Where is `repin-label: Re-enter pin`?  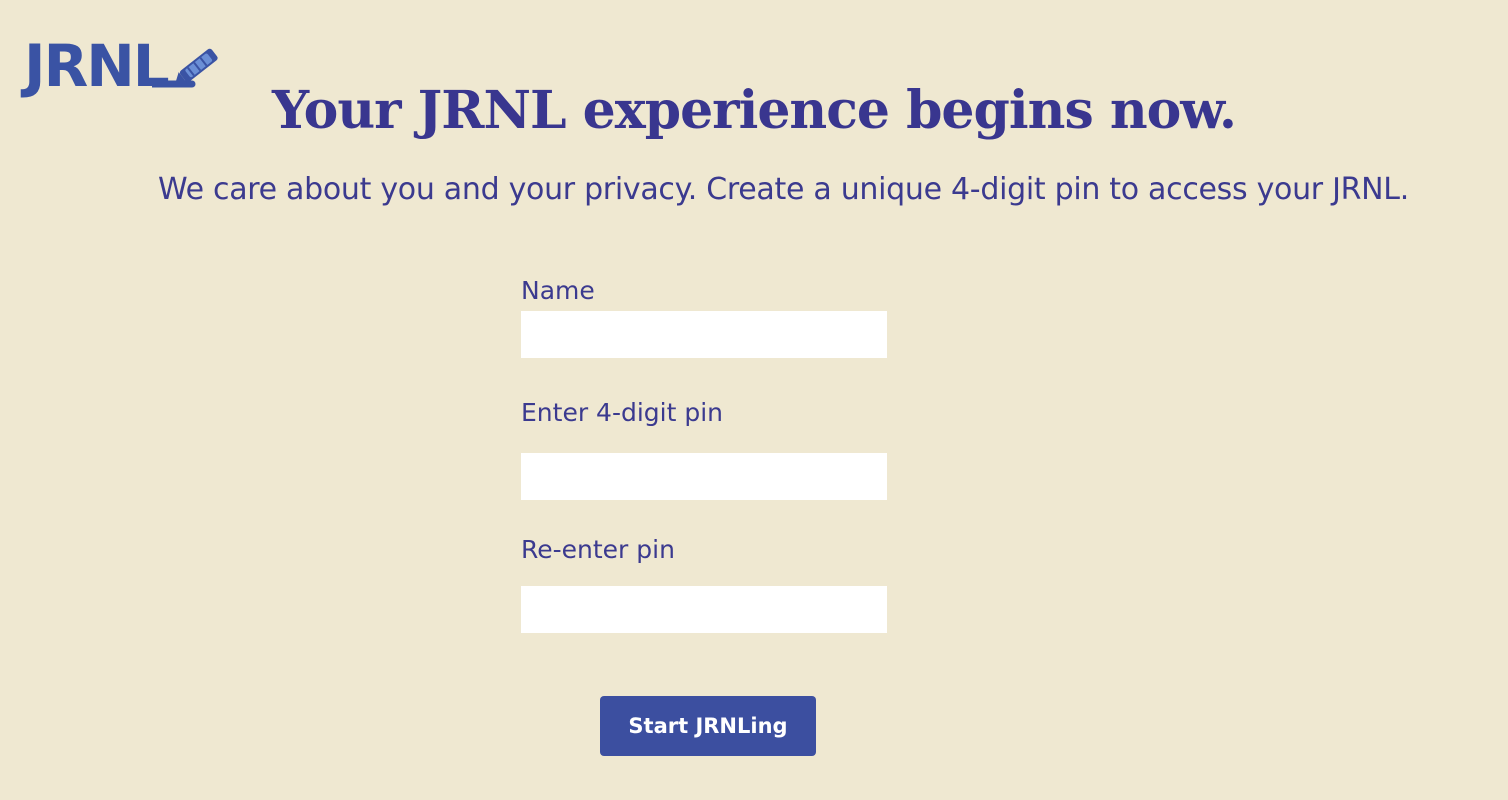 repin-label: Re-enter pin is located at coordinates (598, 549).